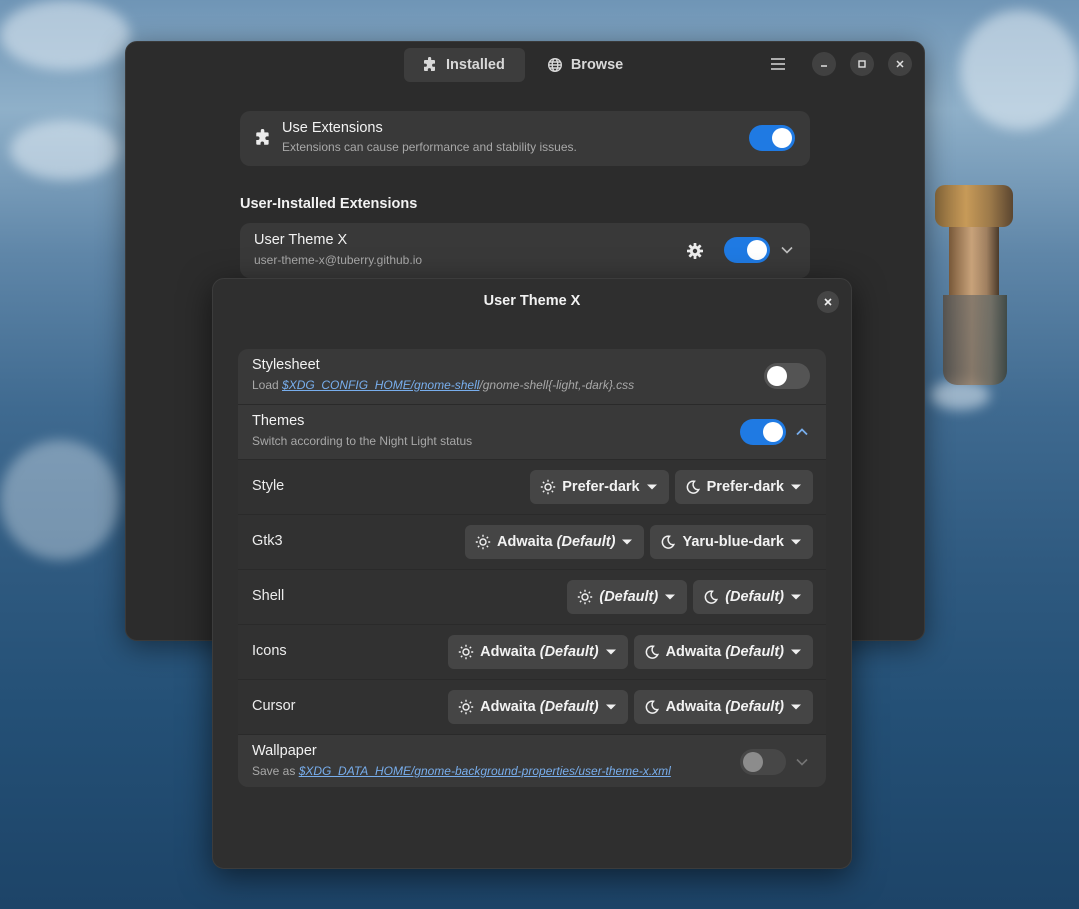 The height and width of the screenshot is (909, 1079). I want to click on gtk3-light-dropdown: Adwaita (Default), so click(555, 542).